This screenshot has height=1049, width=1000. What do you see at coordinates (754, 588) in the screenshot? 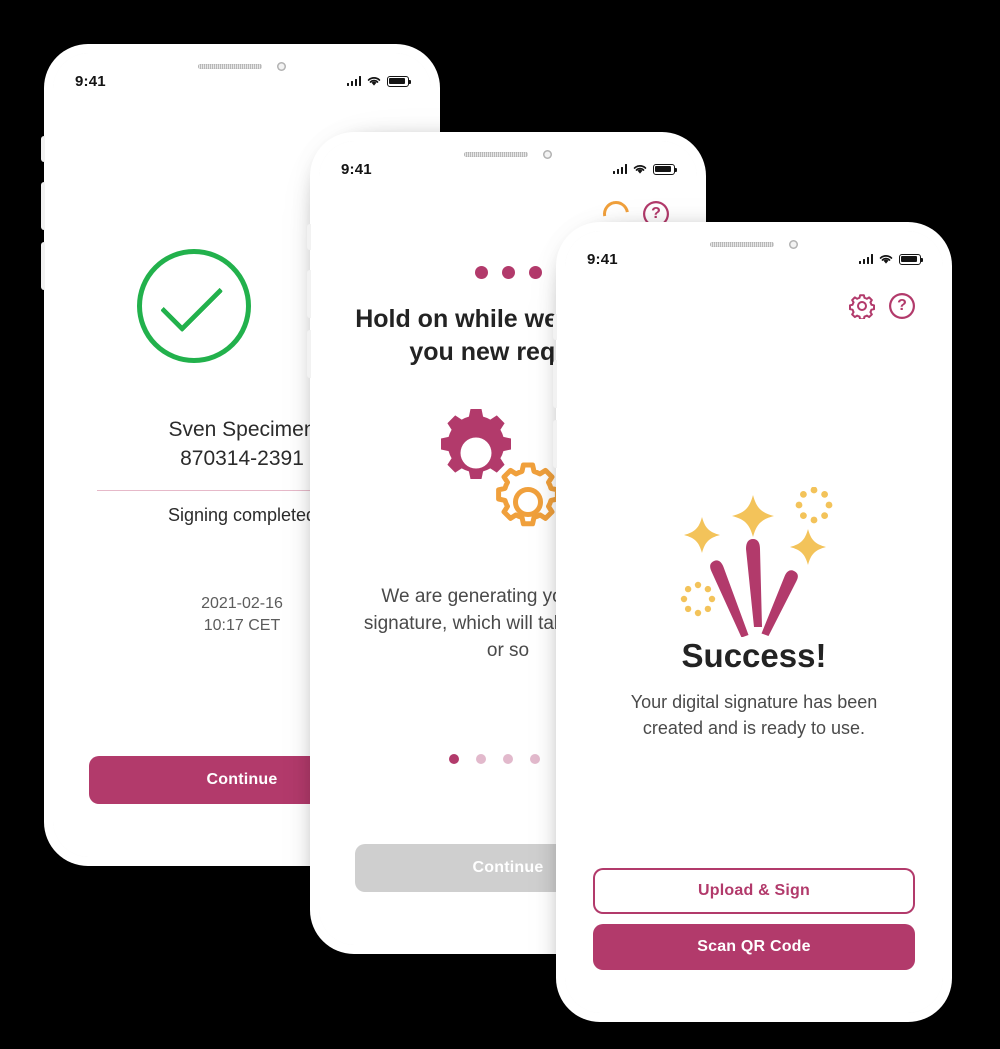
I see `firework-streaks` at bounding box center [754, 588].